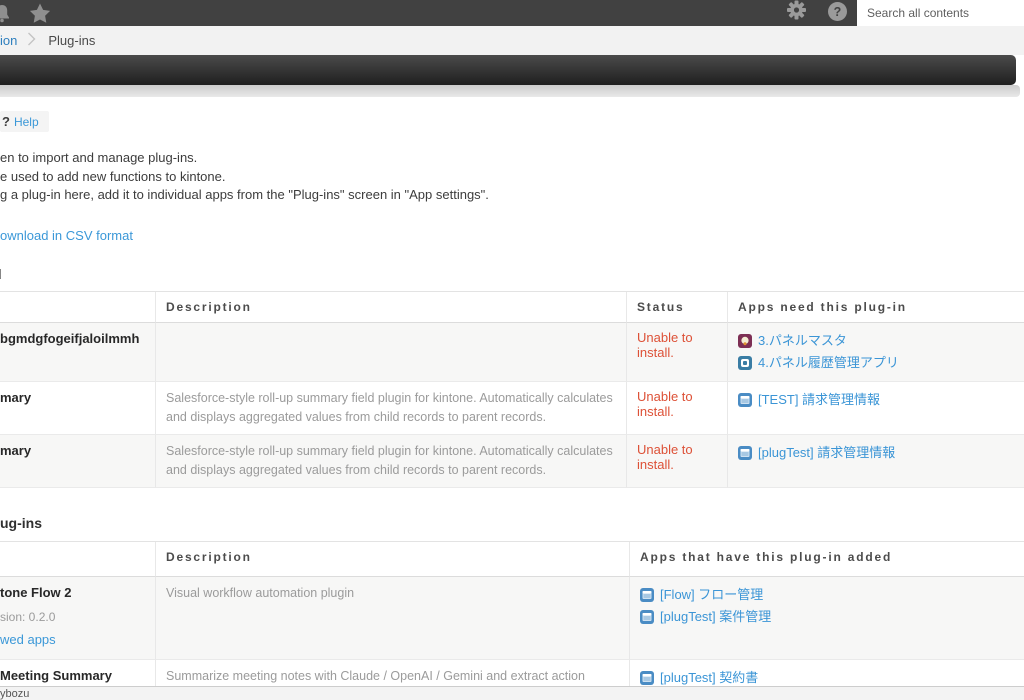 The height and width of the screenshot is (700, 1024). I want to click on table1-col-description: Description, so click(391, 307).